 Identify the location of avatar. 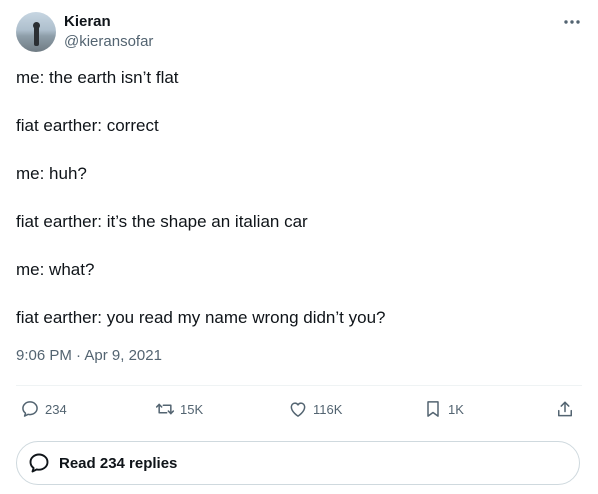
(36, 32).